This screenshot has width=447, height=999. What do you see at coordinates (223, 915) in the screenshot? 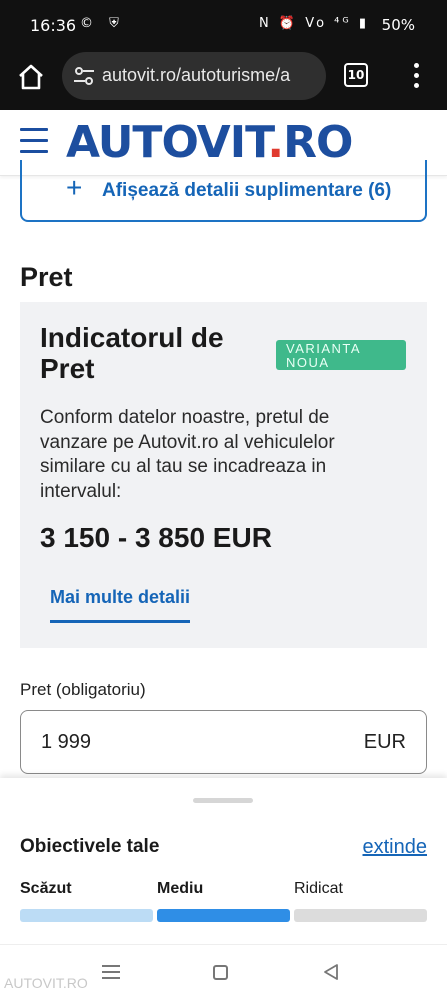
I see `level-bar-mid` at bounding box center [223, 915].